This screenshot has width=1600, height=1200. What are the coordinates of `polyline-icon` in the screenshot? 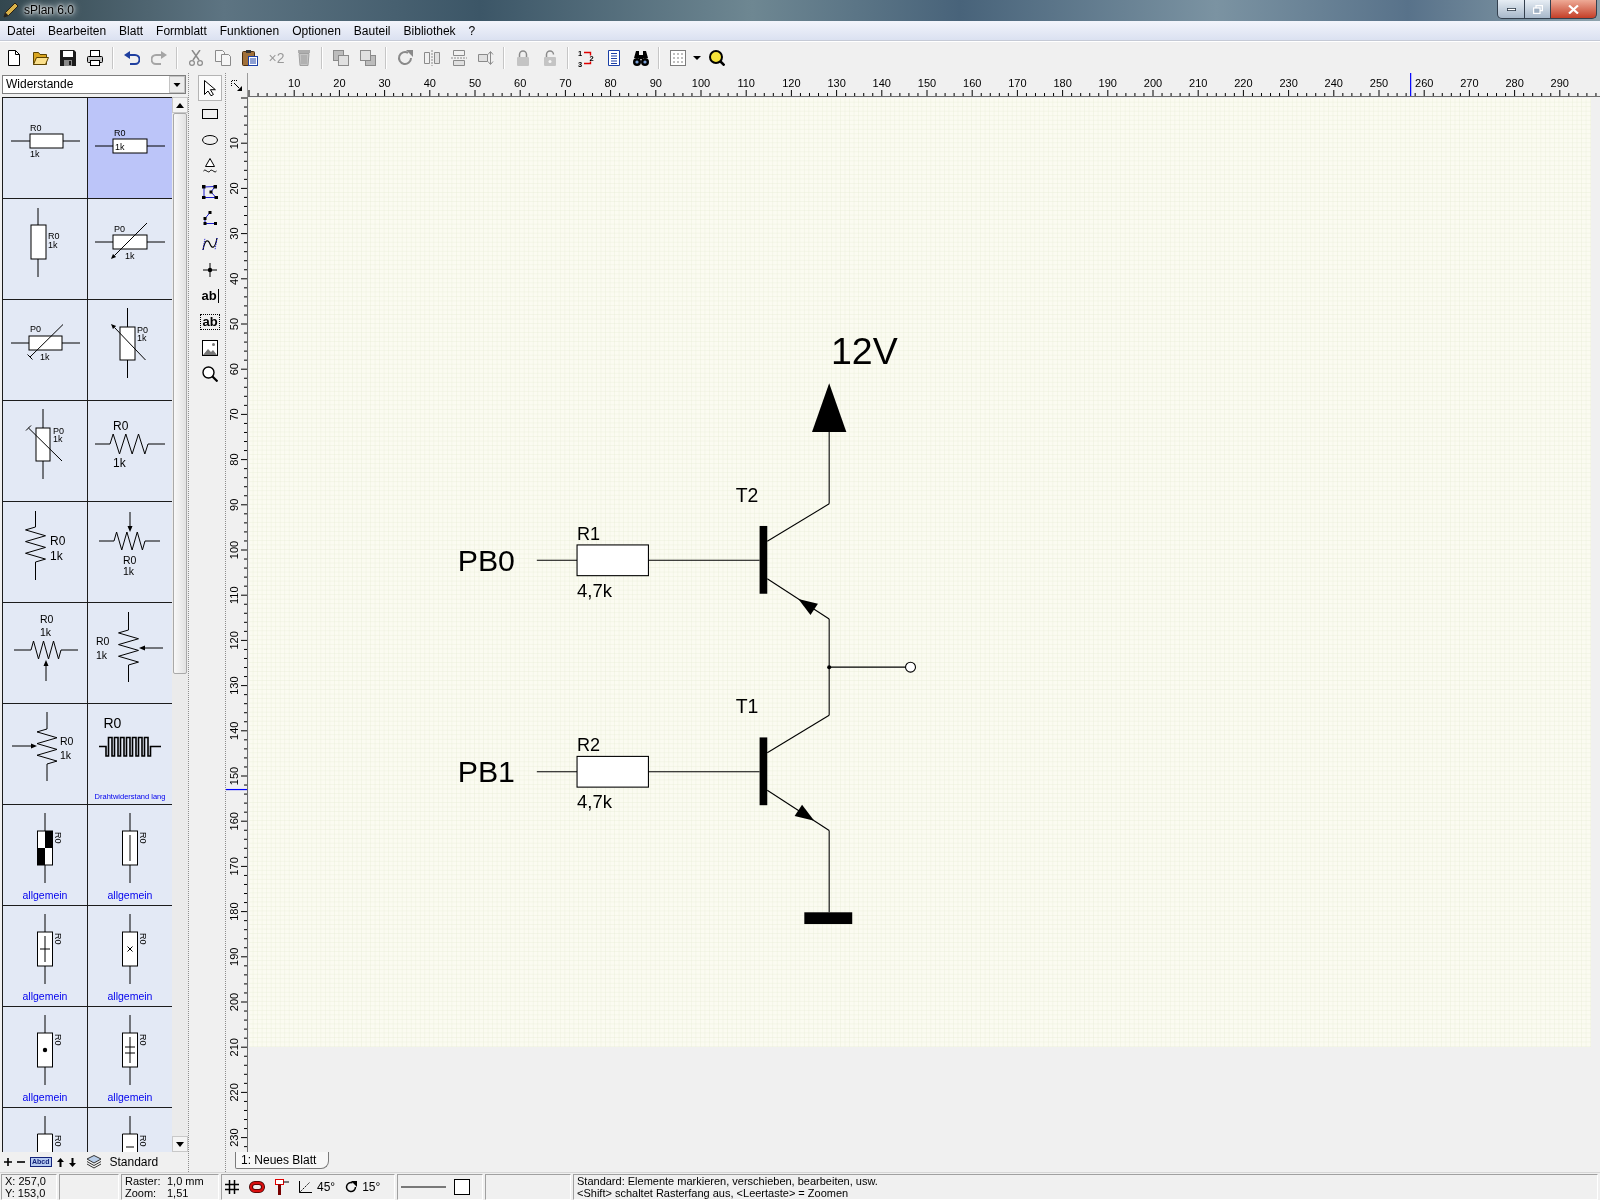 It's located at (210, 218).